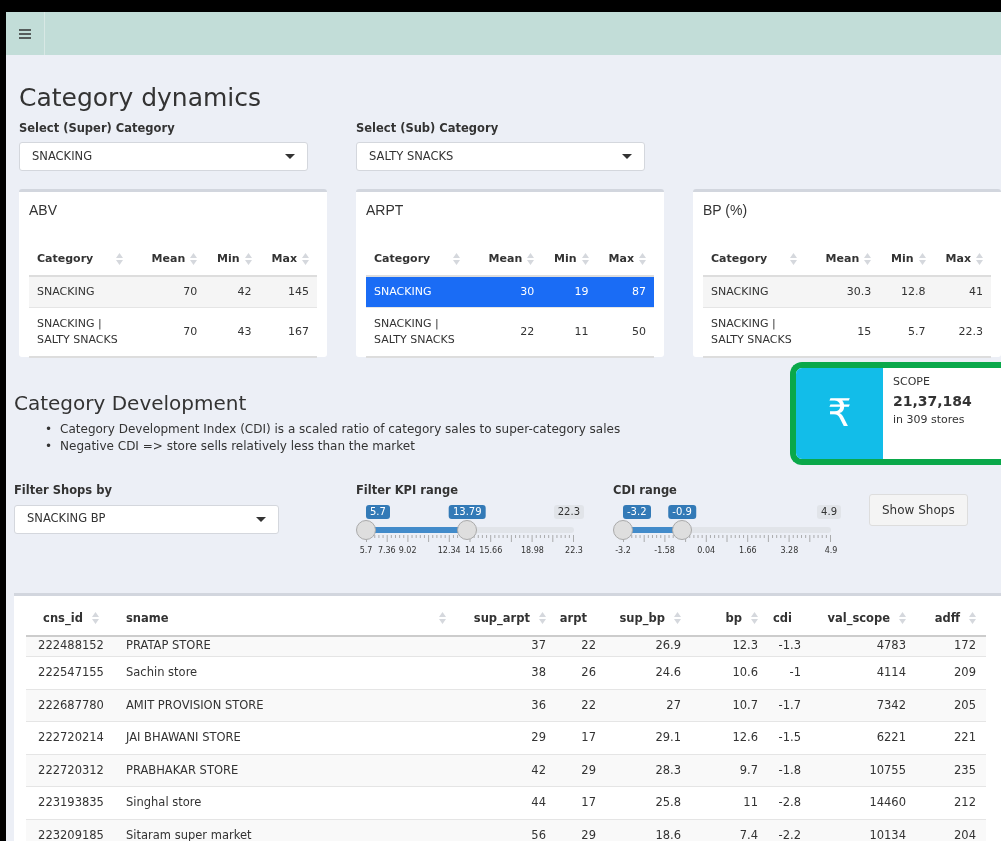 The image size is (1001, 841). I want to click on card-title: ABV, so click(43, 211).